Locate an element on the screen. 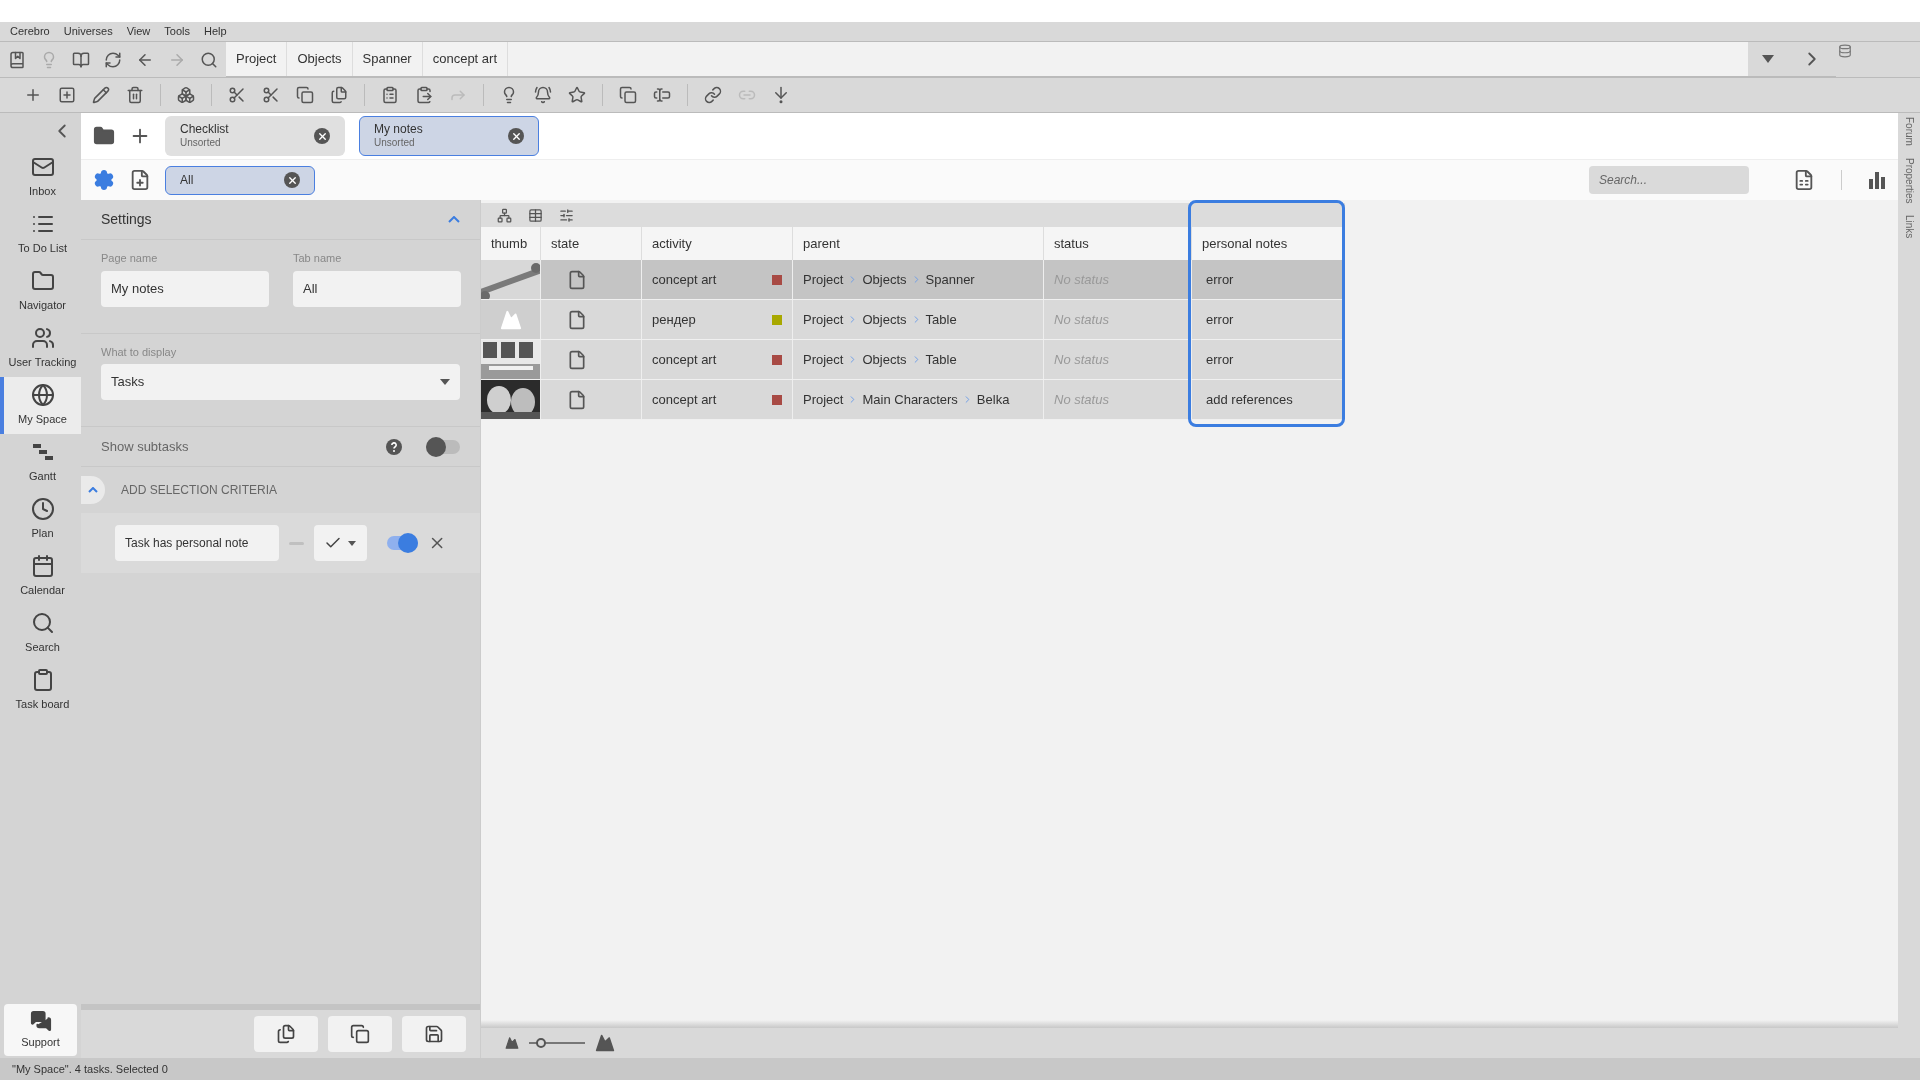  sub-tab: All is located at coordinates (240, 180).